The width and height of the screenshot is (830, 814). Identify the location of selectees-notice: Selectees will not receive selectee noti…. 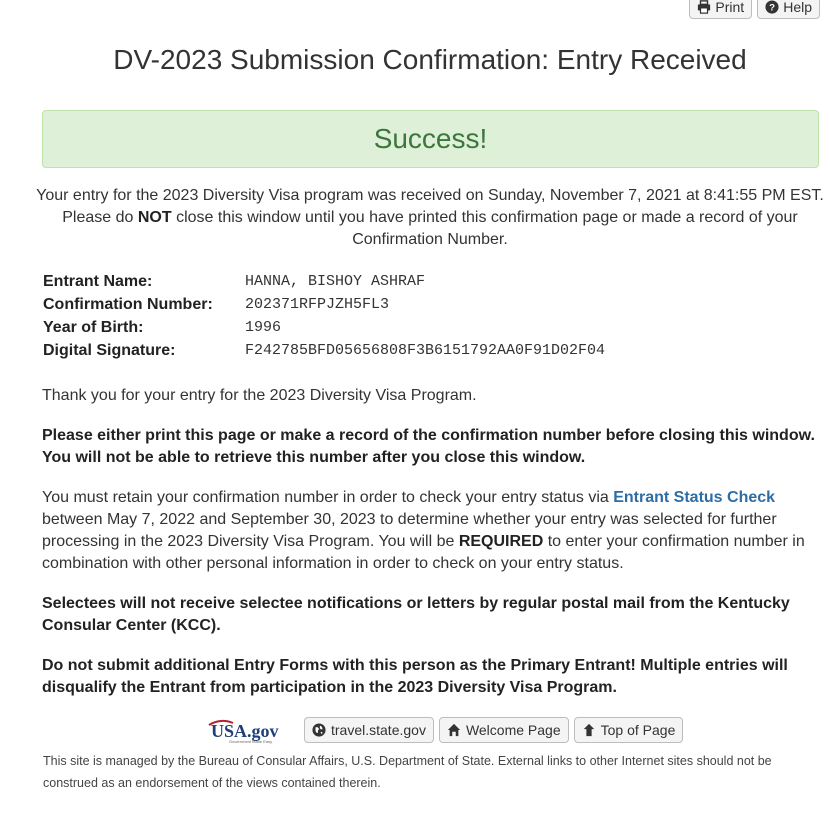
(416, 614).